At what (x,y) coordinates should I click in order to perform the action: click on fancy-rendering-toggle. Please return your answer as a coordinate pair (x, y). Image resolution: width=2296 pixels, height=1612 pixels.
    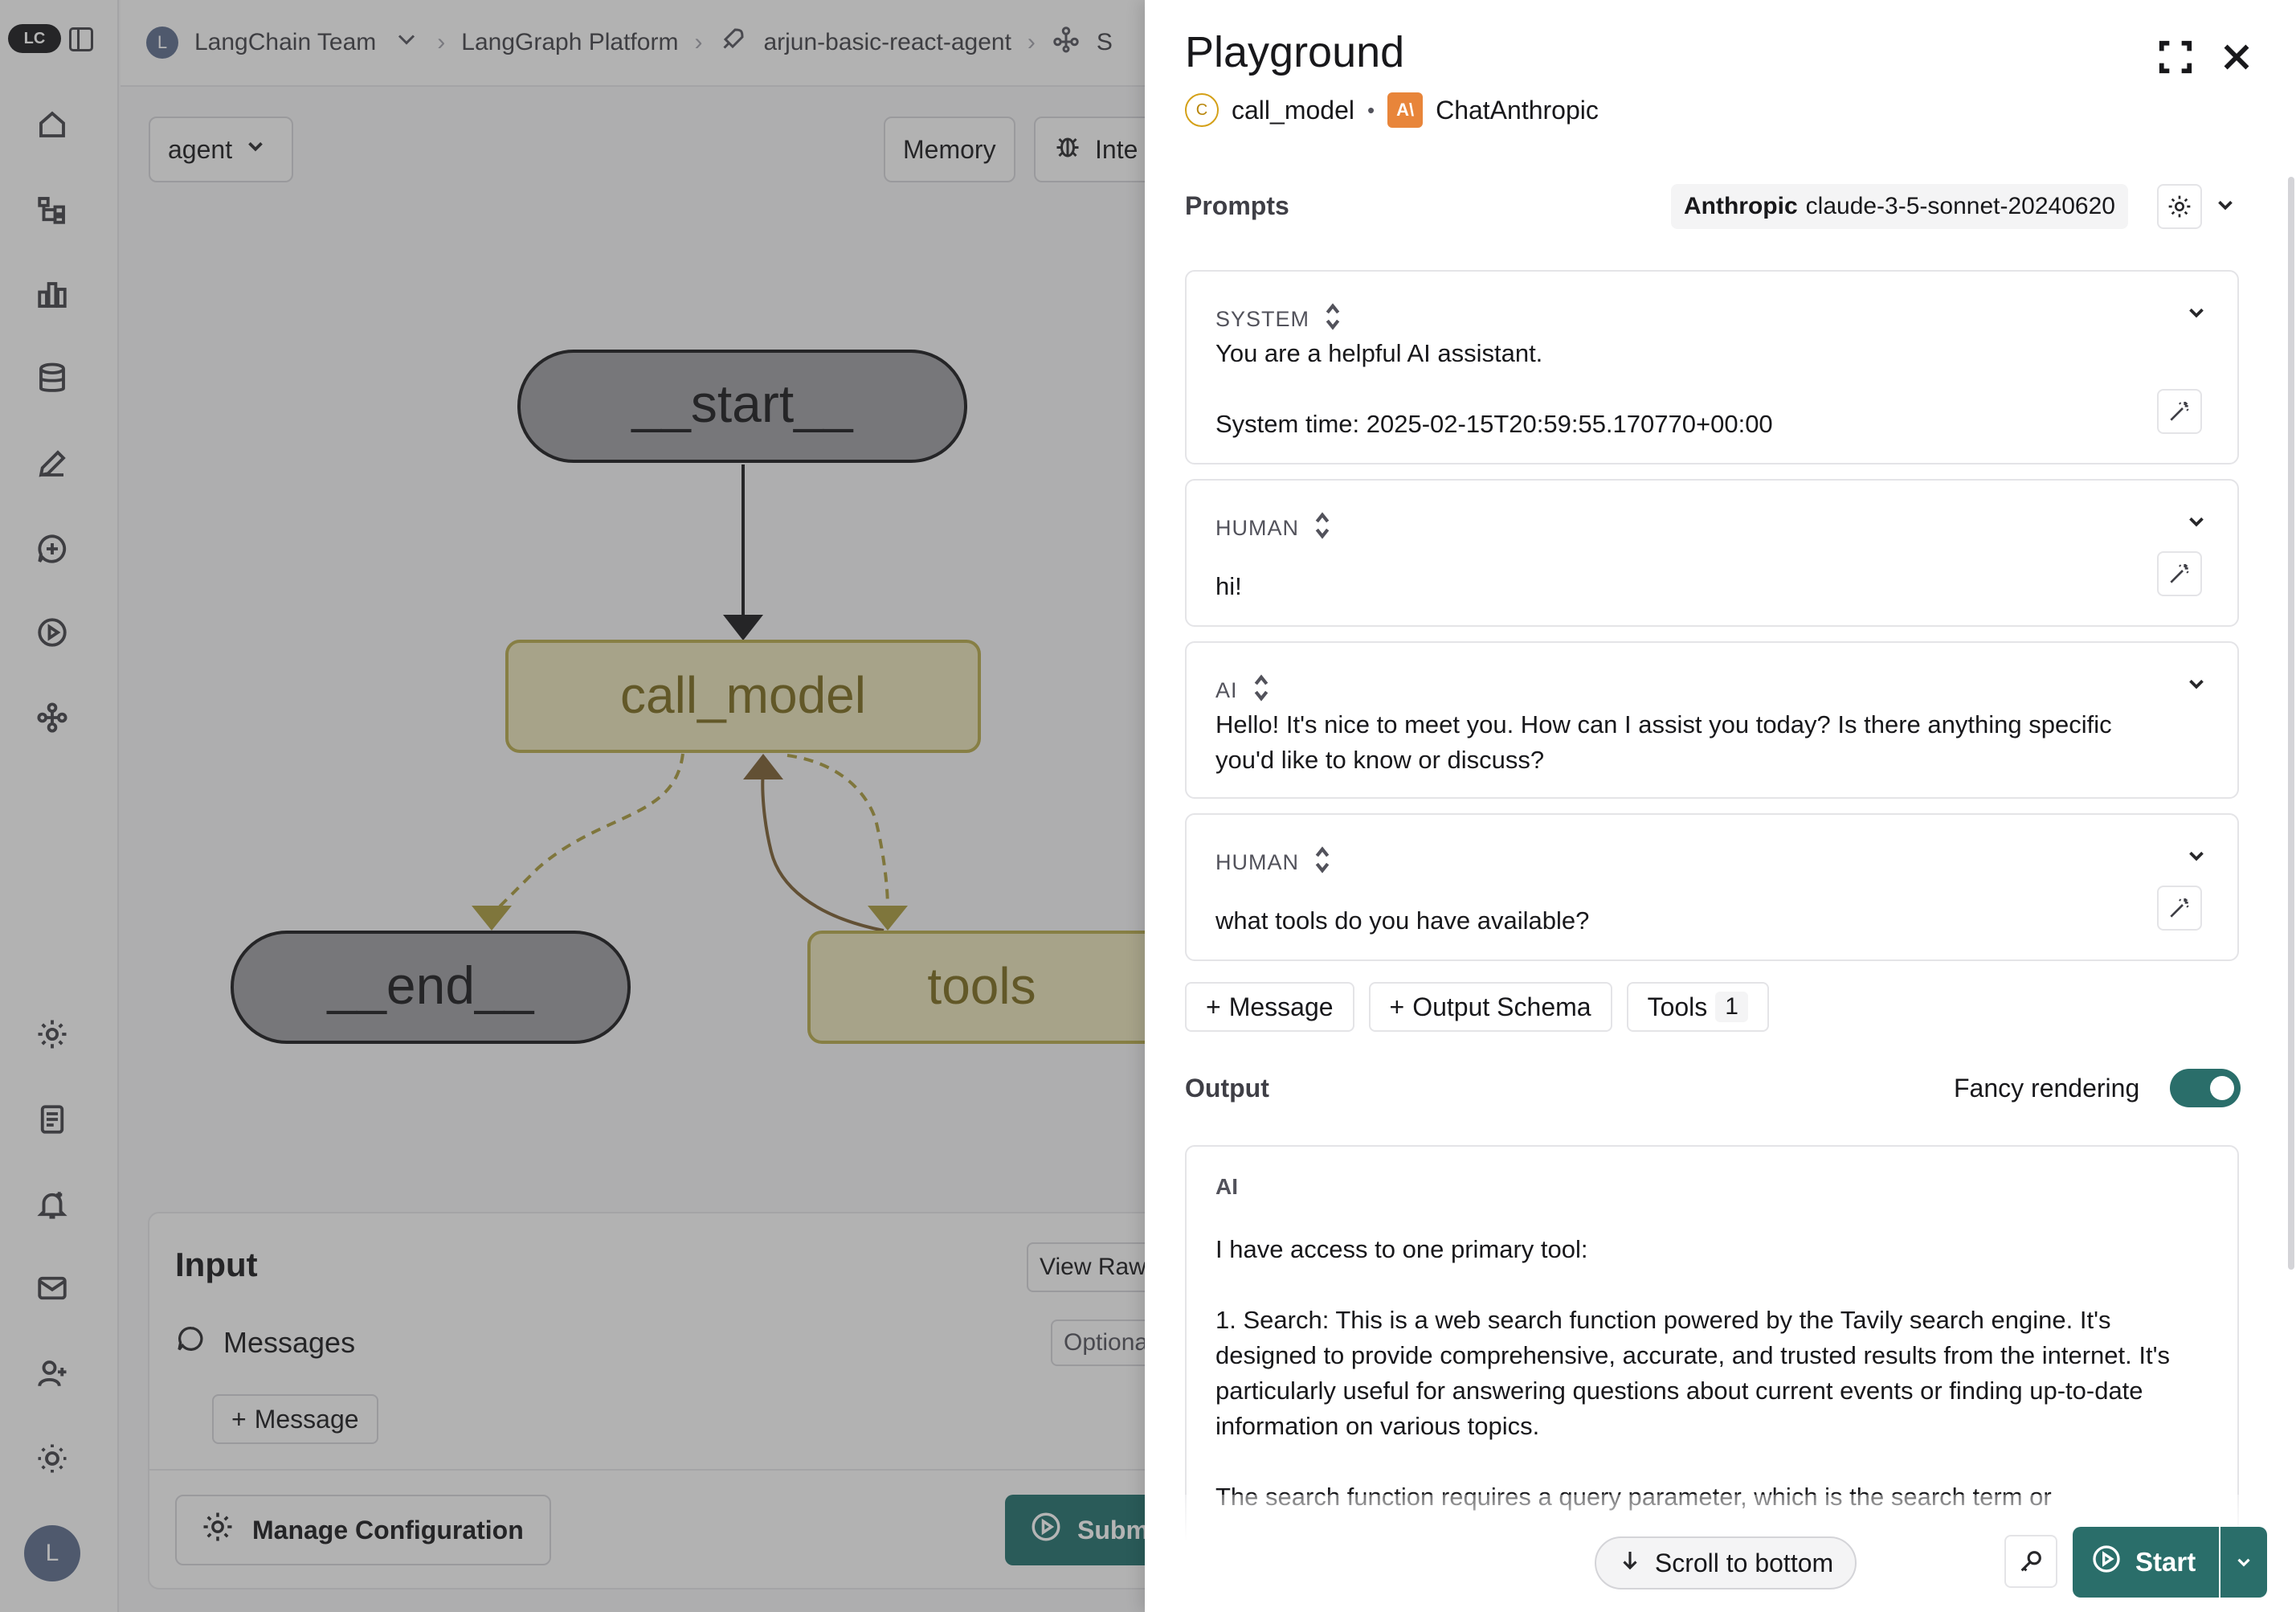
    Looking at the image, I should click on (2205, 1088).